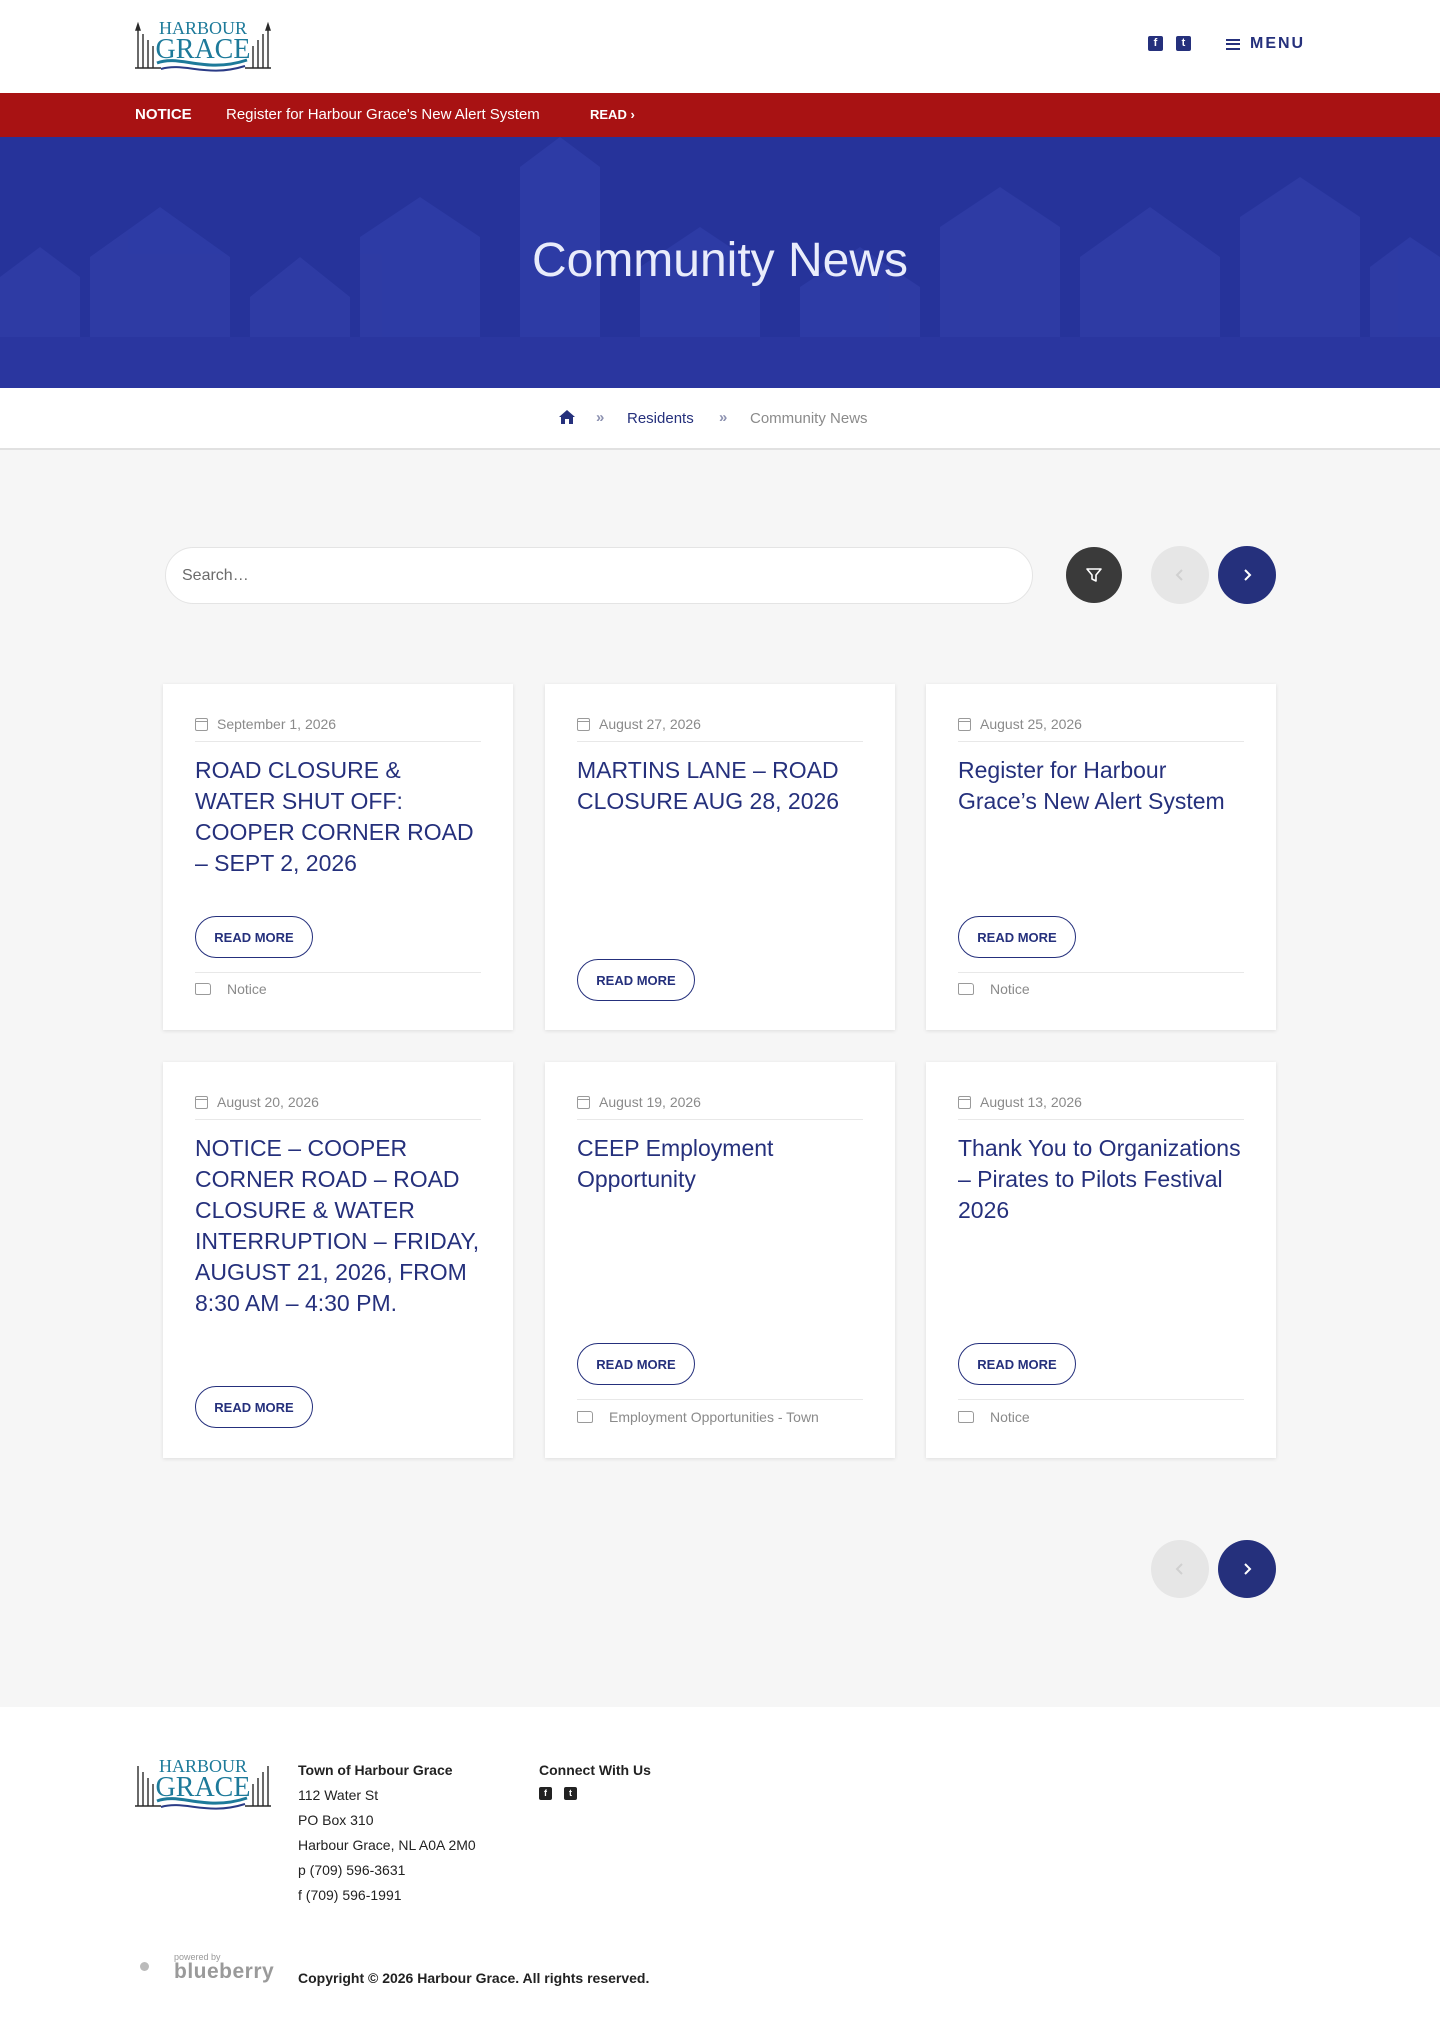  Describe the element at coordinates (595, 1770) in the screenshot. I see `connect-label: Connect With Us` at that location.